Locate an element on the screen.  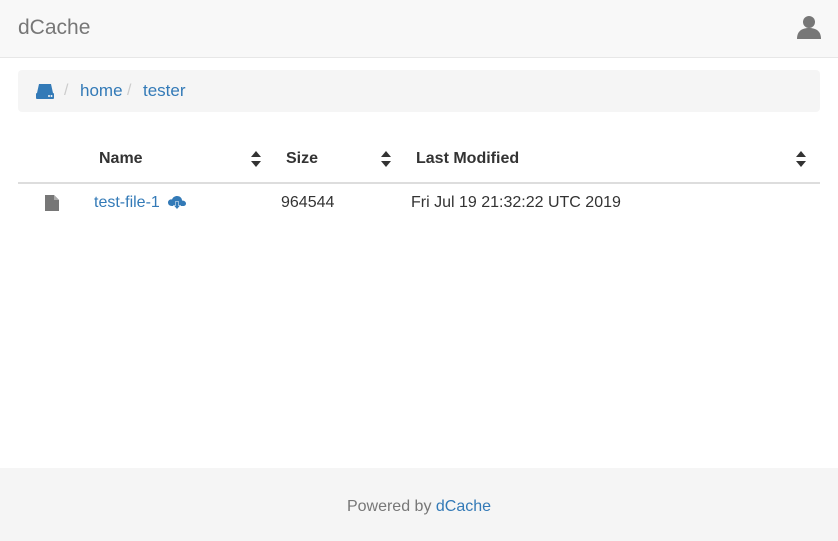
table-header: Name Size Last Modified is located at coordinates (419, 161).